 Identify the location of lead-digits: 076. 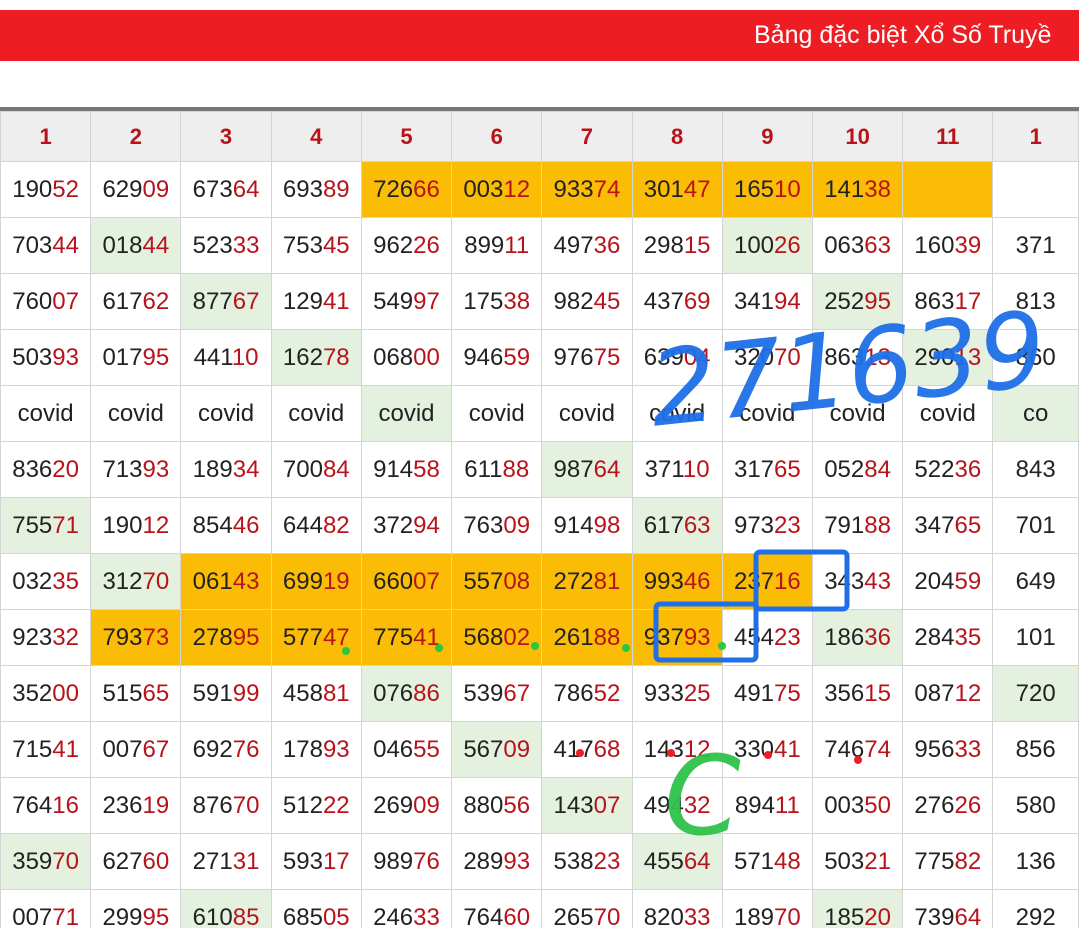
(393, 693).